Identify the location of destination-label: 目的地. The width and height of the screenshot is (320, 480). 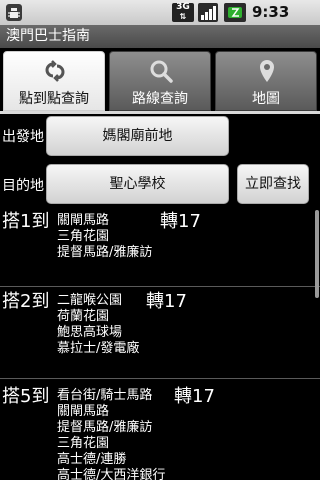
(23, 186).